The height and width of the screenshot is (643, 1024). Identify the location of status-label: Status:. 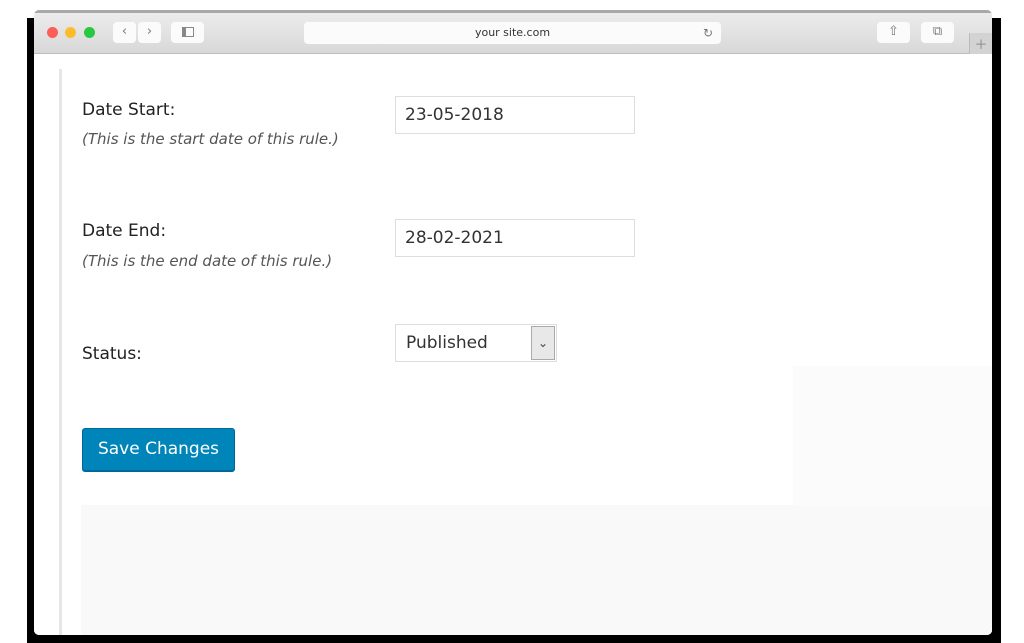
(112, 354).